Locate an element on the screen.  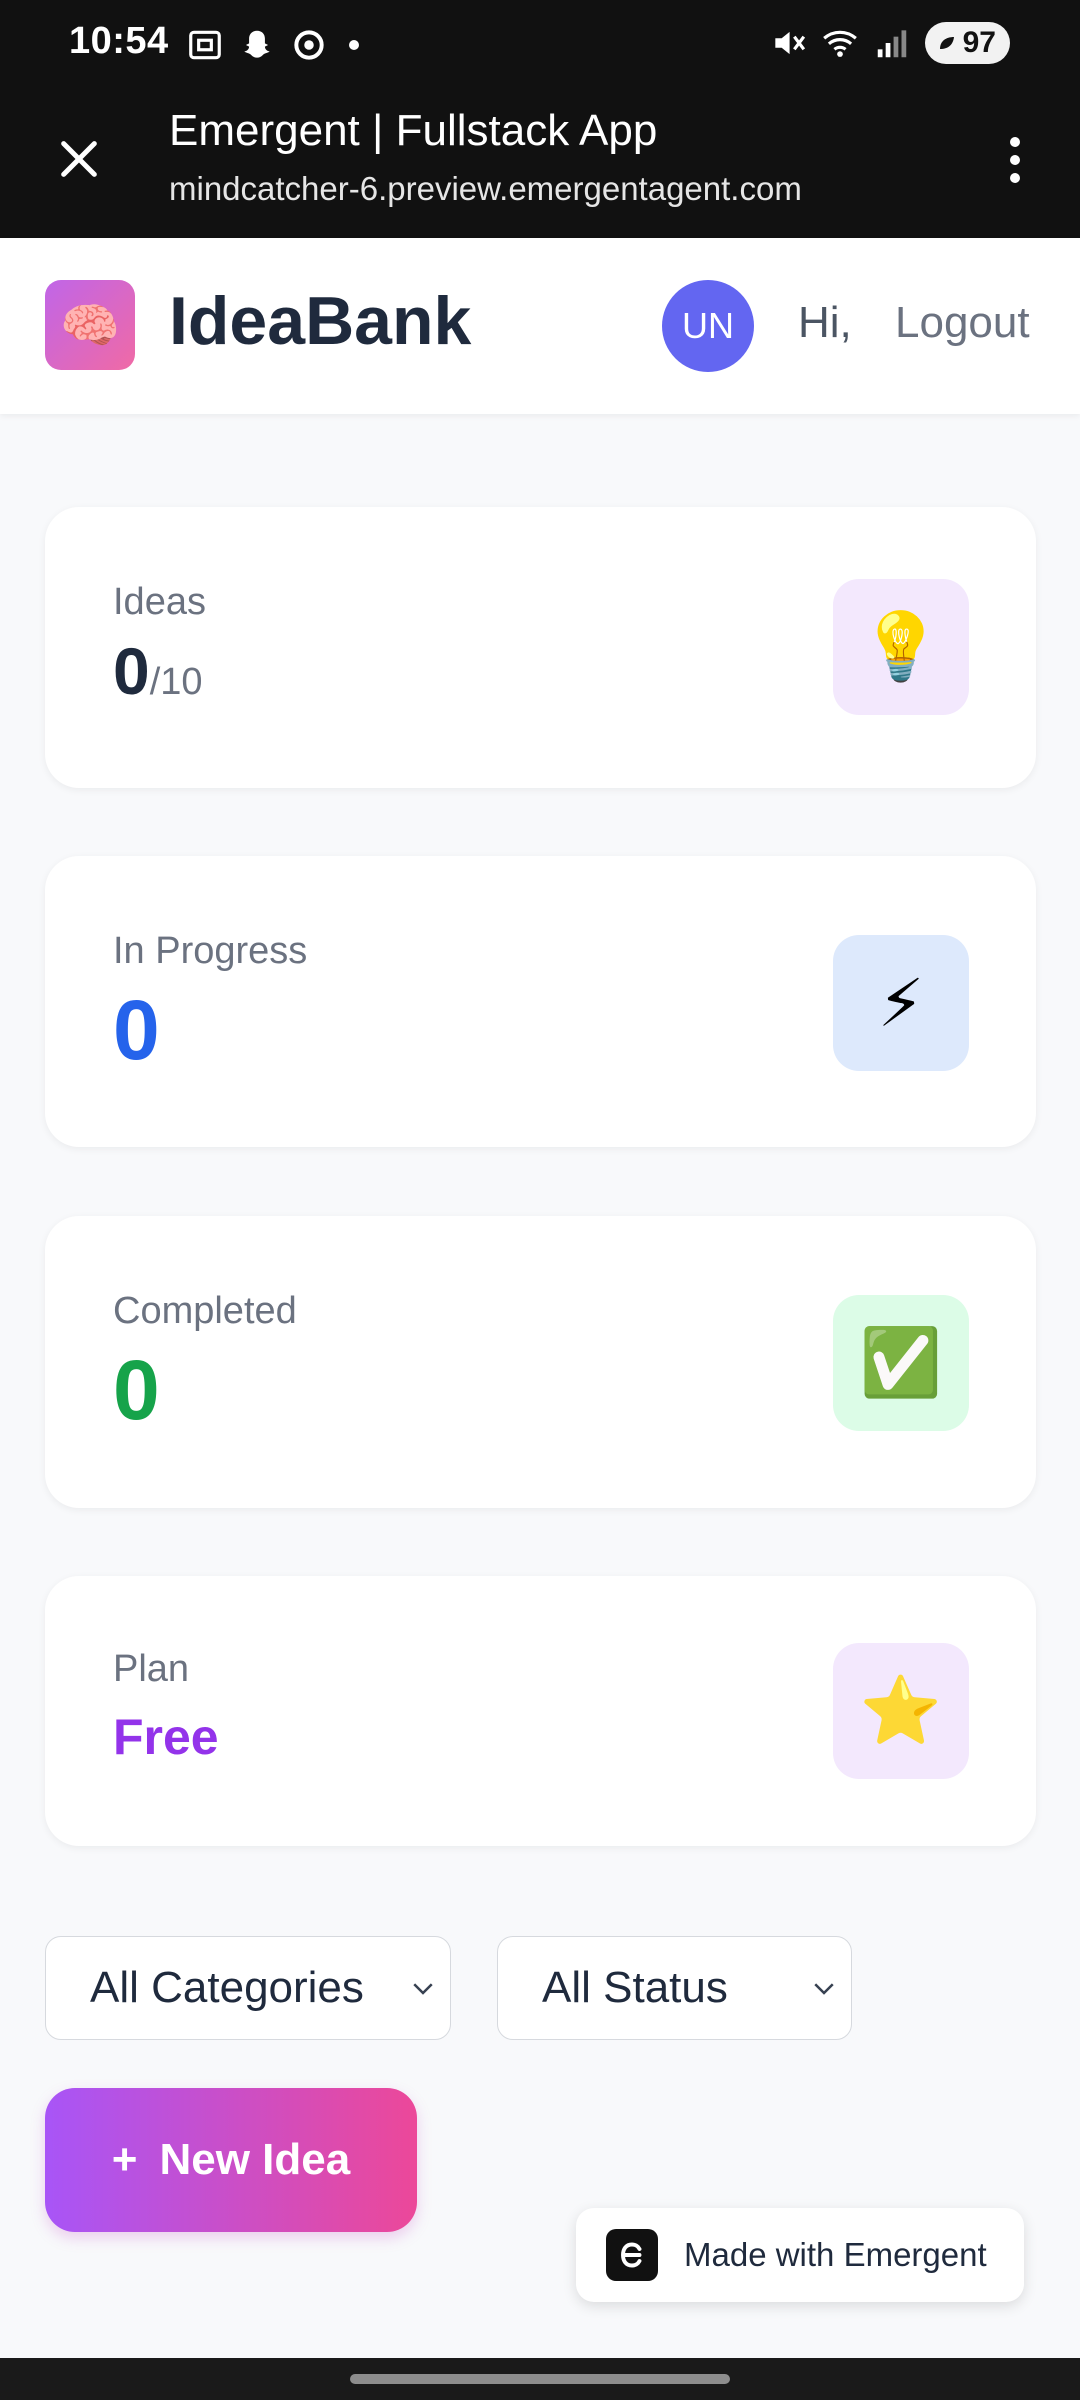
more-options-button is located at coordinates (1015, 160).